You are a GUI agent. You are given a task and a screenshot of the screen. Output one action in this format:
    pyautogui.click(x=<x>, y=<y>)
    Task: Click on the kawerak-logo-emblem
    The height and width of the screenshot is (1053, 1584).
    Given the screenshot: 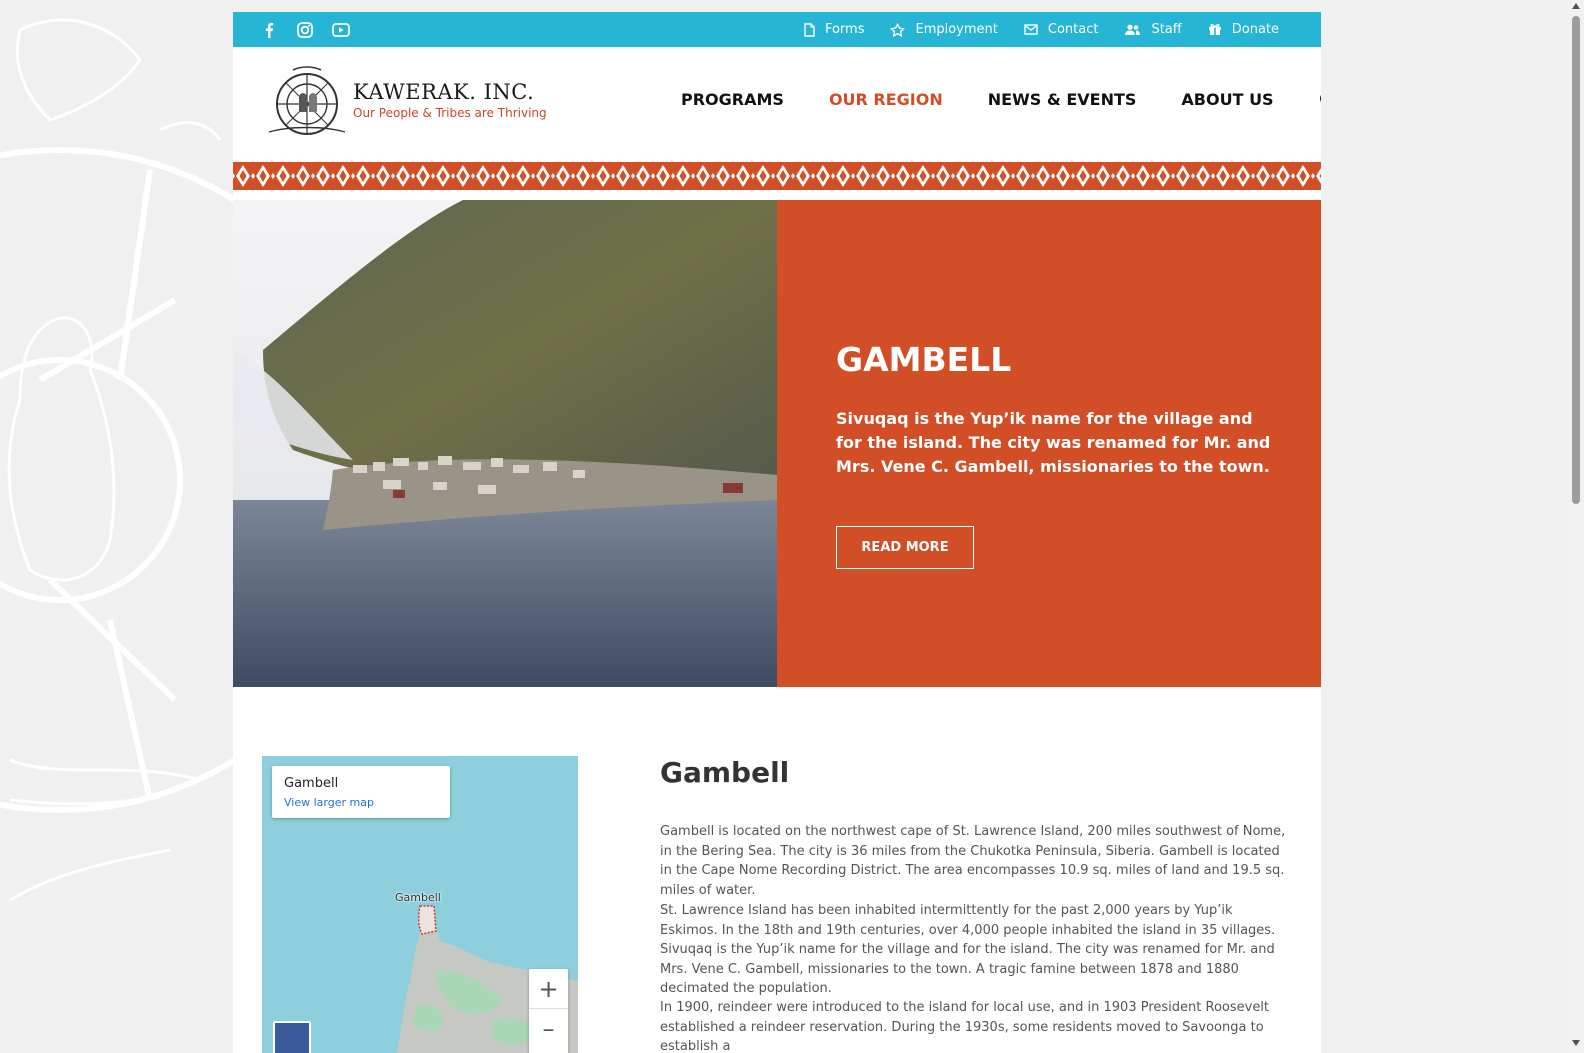 What is the action you would take?
    pyautogui.click(x=307, y=100)
    